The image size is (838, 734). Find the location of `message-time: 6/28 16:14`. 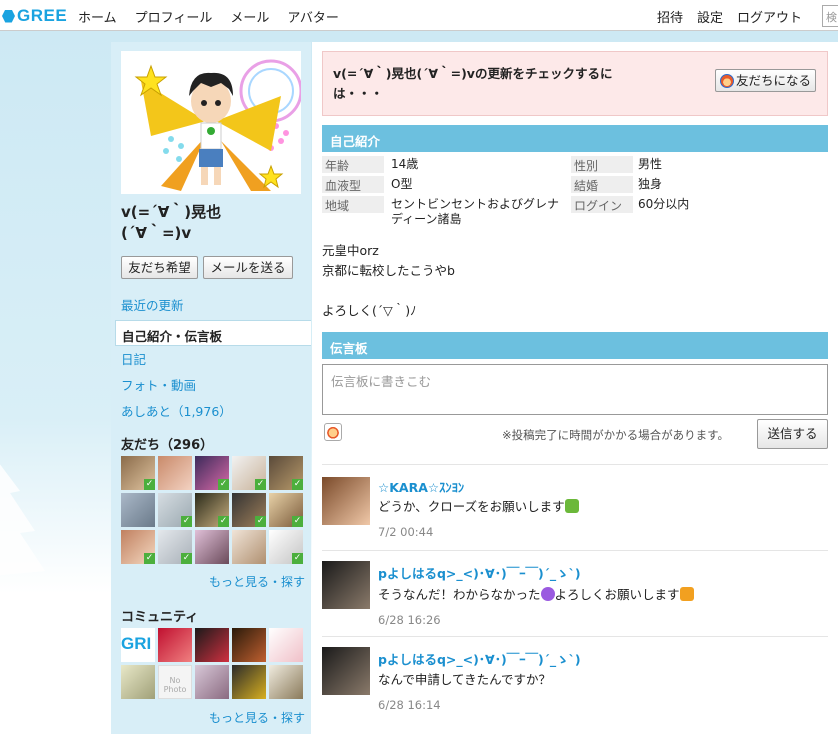

message-time: 6/28 16:14 is located at coordinates (409, 705).